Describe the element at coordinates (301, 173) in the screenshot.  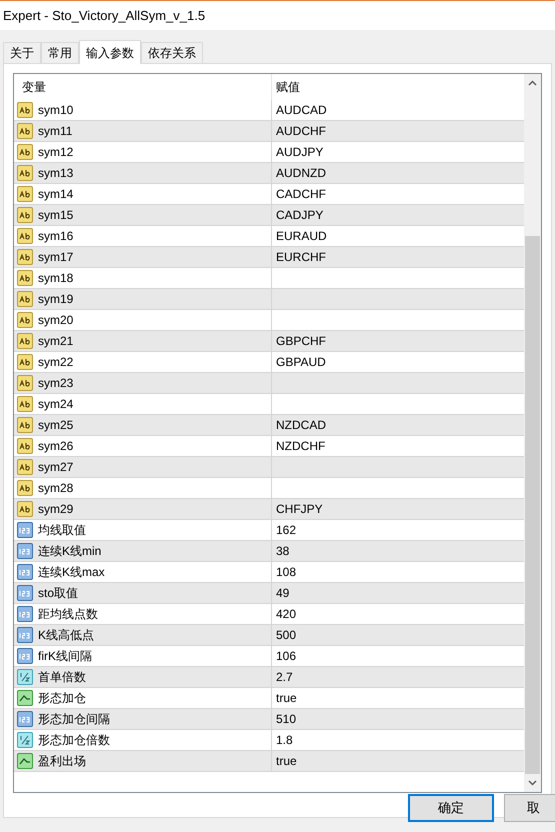
I see `parameter-value: AUDNZD` at that location.